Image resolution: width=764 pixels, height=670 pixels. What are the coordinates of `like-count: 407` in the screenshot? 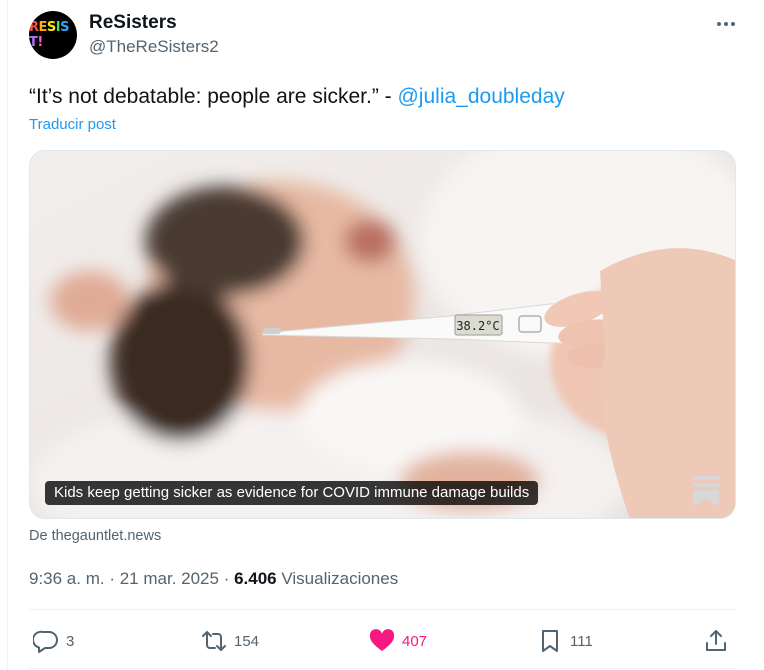 It's located at (415, 641).